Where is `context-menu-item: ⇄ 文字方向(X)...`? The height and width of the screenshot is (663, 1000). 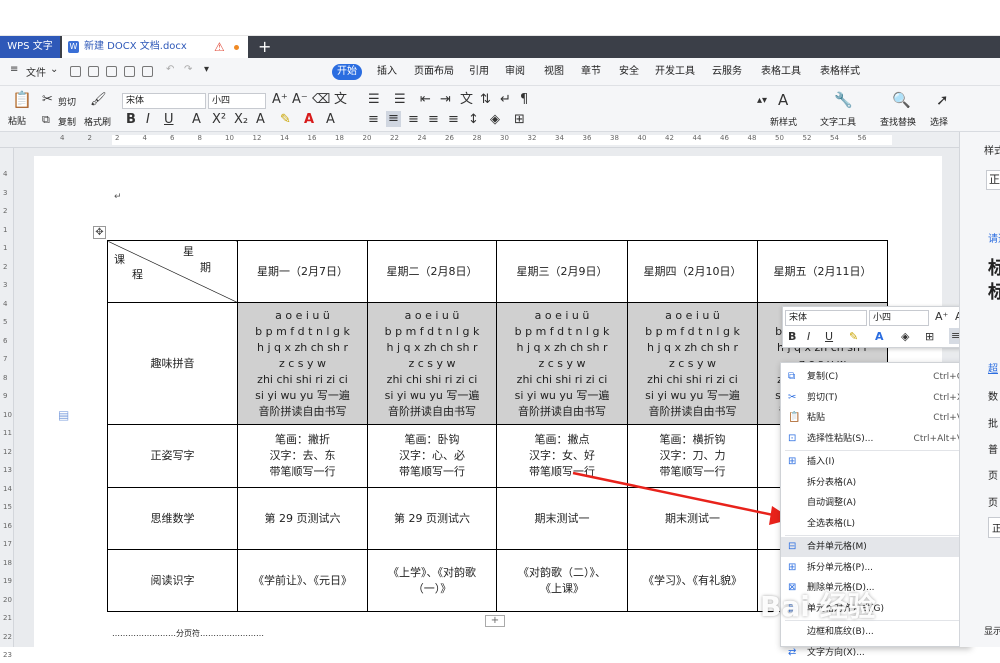
context-menu-item: ⇄ 文字方向(X)... is located at coordinates (876, 653).